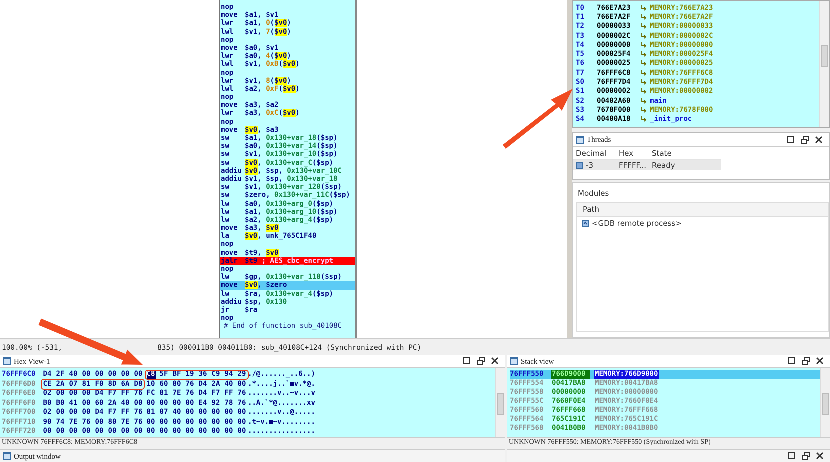 Image resolution: width=830 pixels, height=462 pixels. Describe the element at coordinates (585, 223) in the screenshot. I see `module-icon` at that location.